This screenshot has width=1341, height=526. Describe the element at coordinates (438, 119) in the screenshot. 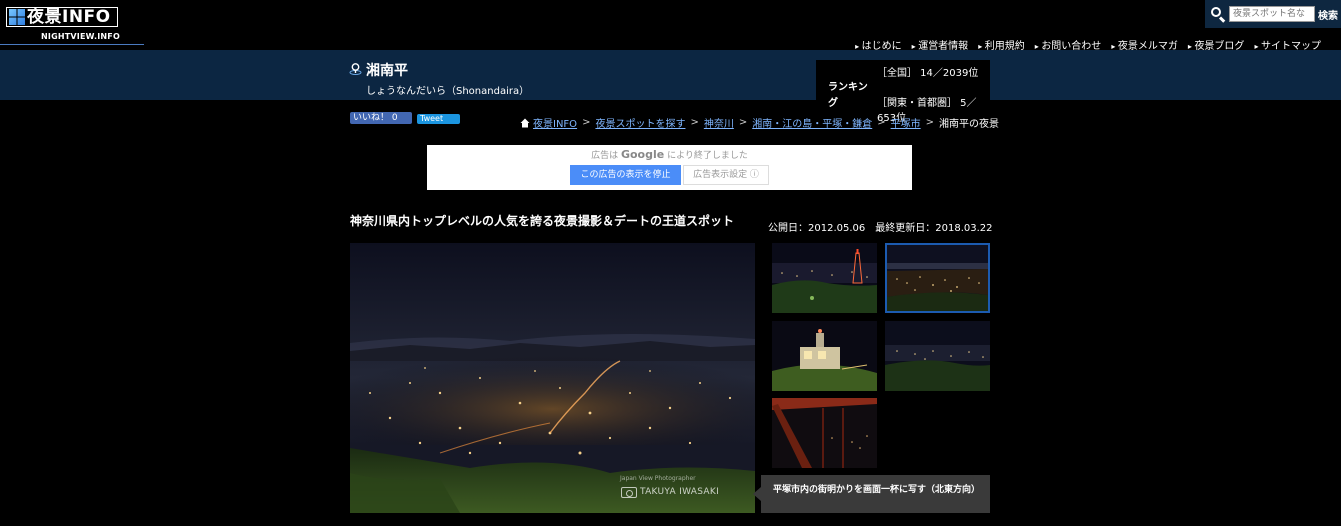

I see `tweet-button: Tweet` at that location.